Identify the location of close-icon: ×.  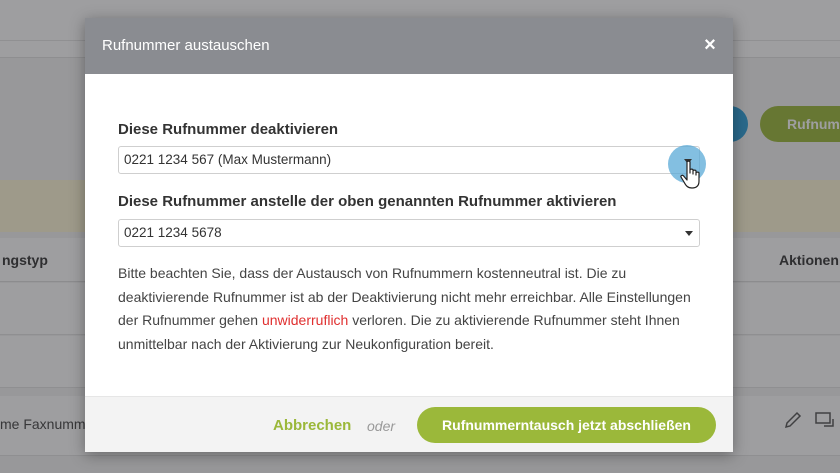
(710, 45).